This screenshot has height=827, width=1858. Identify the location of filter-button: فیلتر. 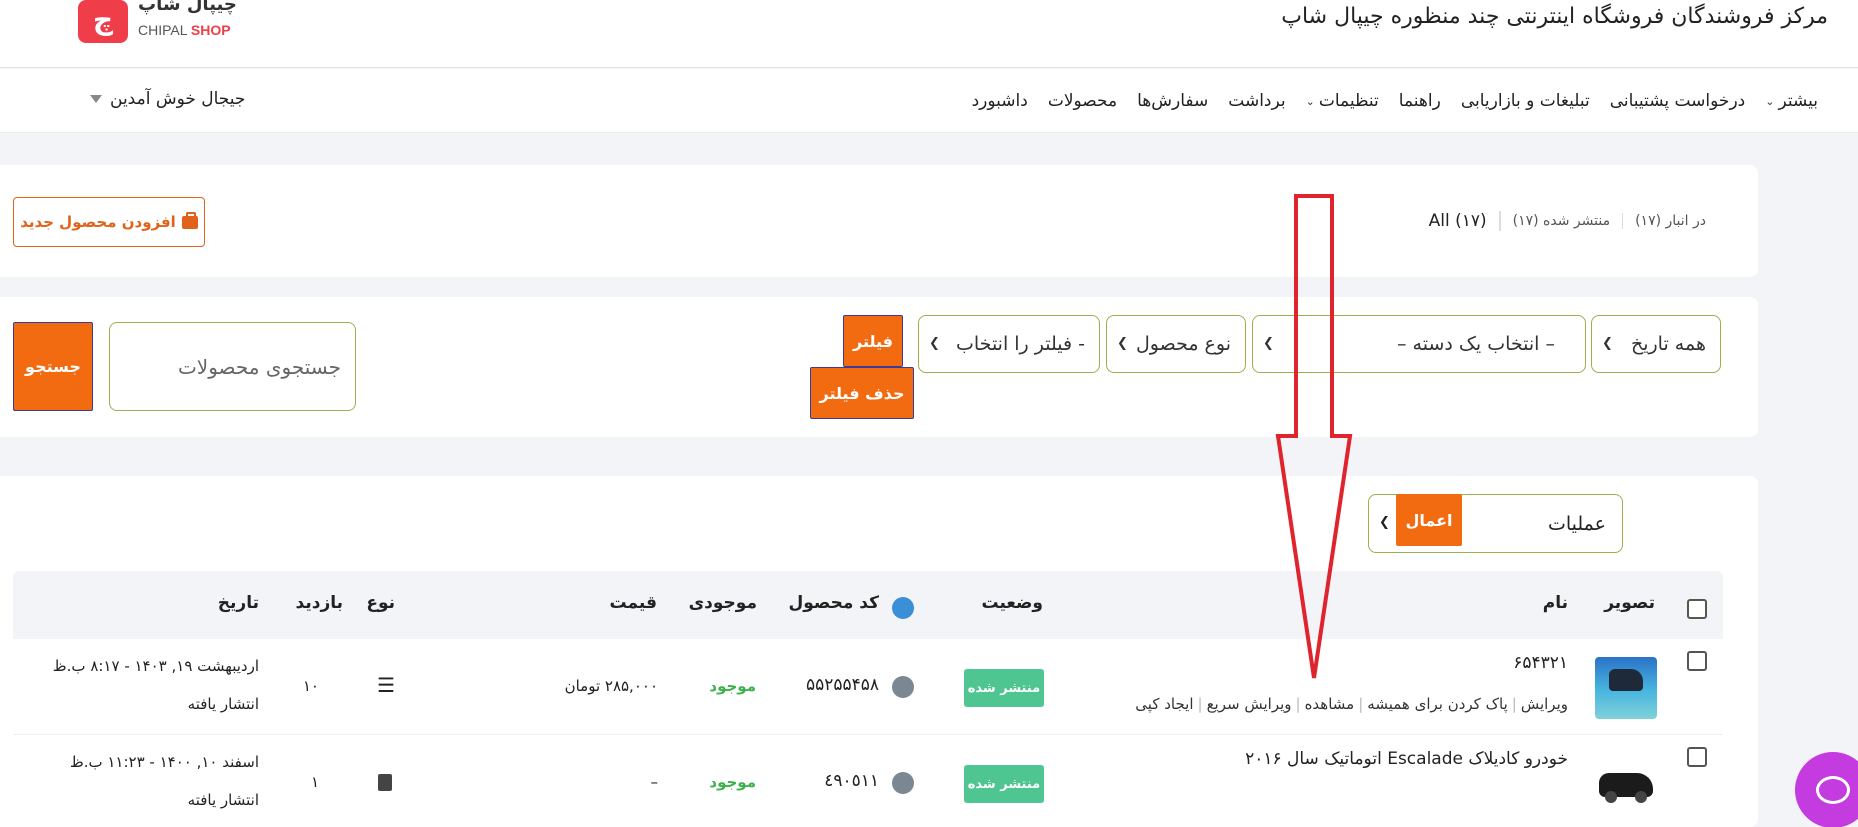
(873, 341).